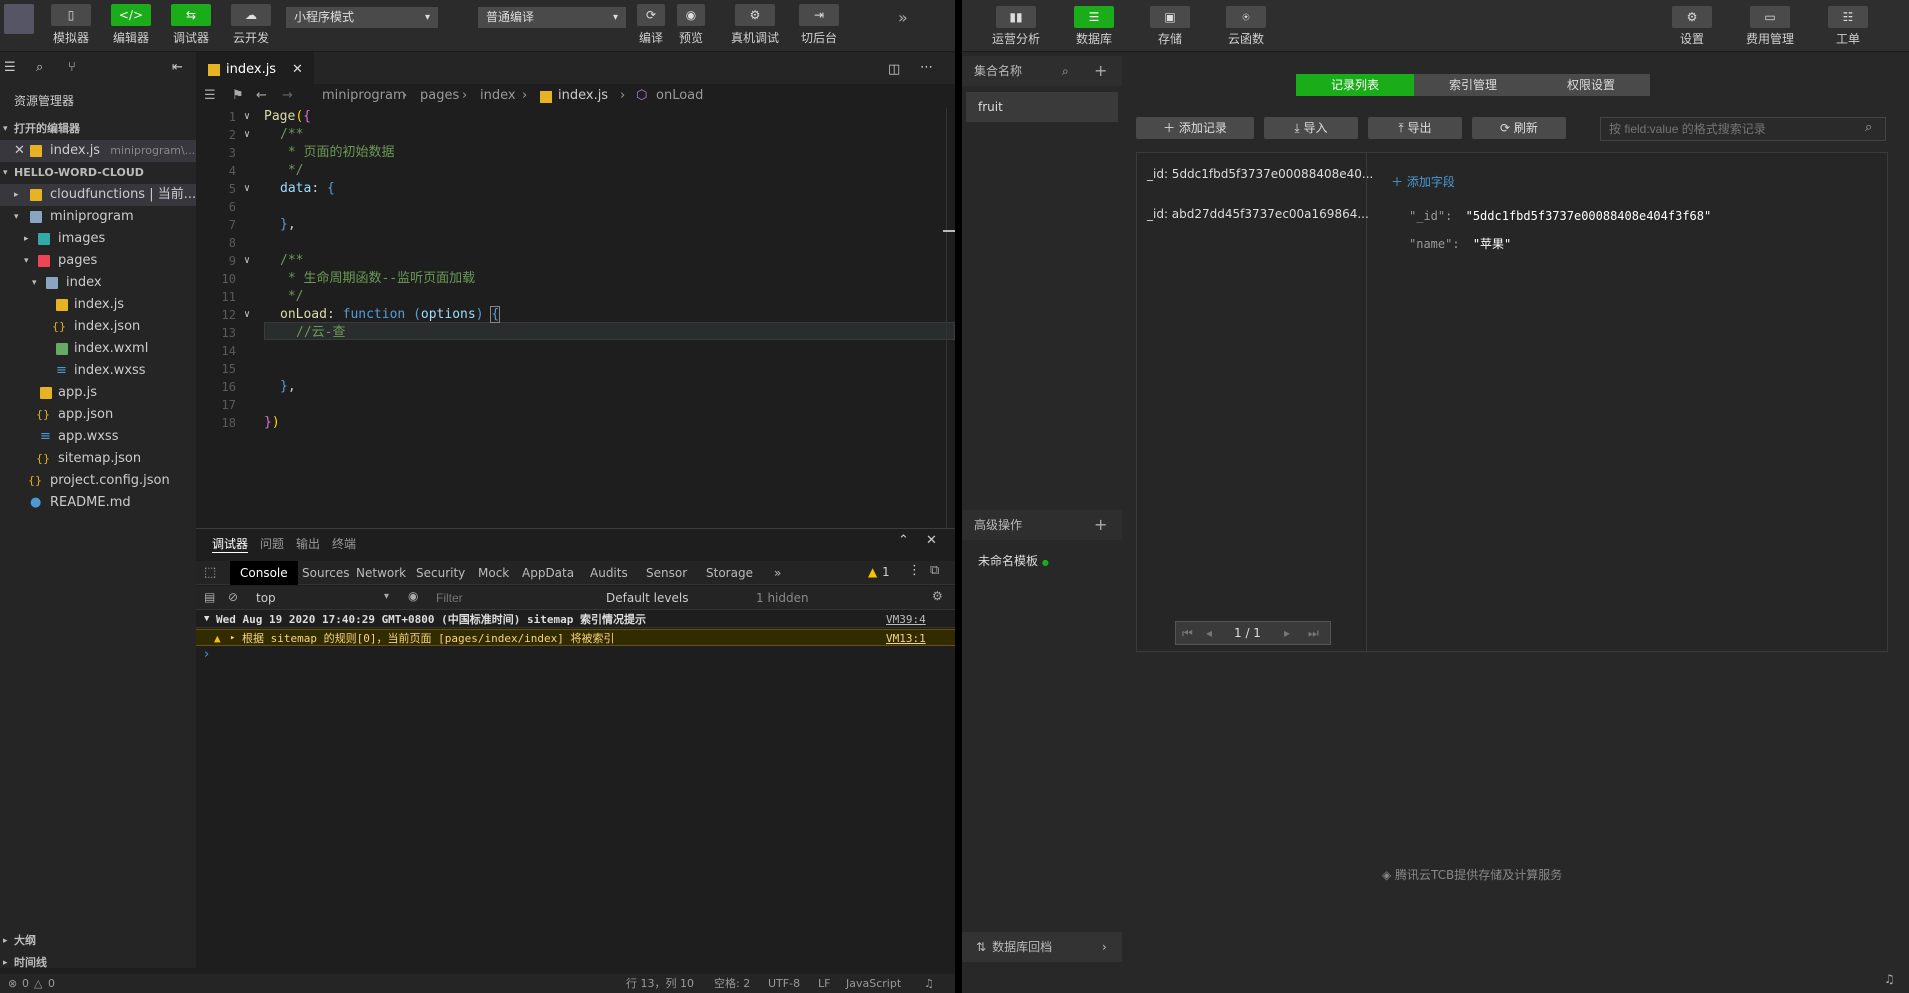 This screenshot has width=1909, height=993. Describe the element at coordinates (1889, 979) in the screenshot. I see `bell-icon: ♫` at that location.